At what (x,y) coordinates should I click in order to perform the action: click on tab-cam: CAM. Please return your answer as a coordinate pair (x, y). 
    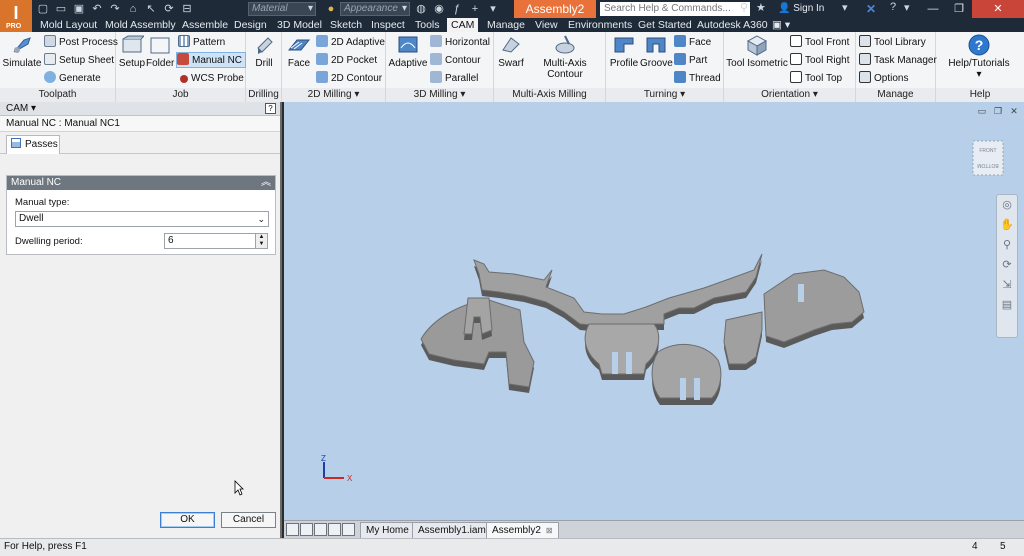
    Looking at the image, I should click on (463, 25).